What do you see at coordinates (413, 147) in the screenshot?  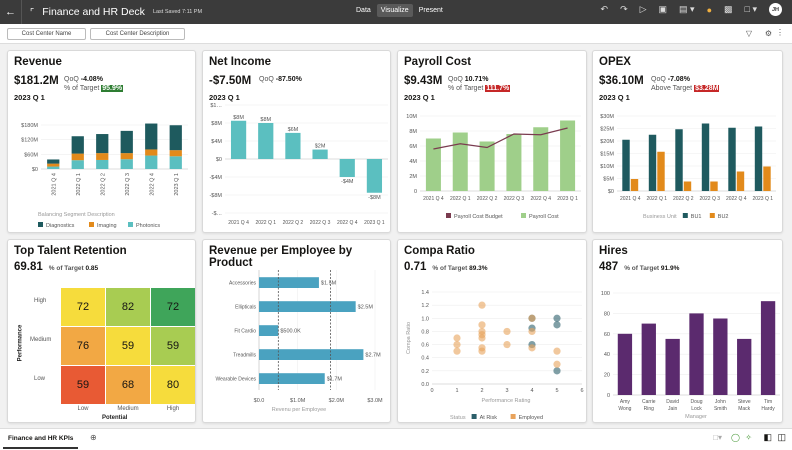 I see `y-tick-label: 6M` at bounding box center [413, 147].